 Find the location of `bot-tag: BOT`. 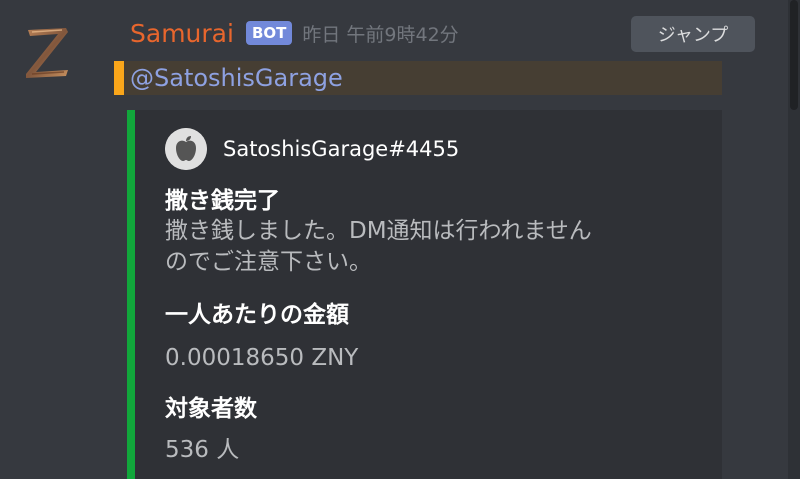

bot-tag: BOT is located at coordinates (269, 33).